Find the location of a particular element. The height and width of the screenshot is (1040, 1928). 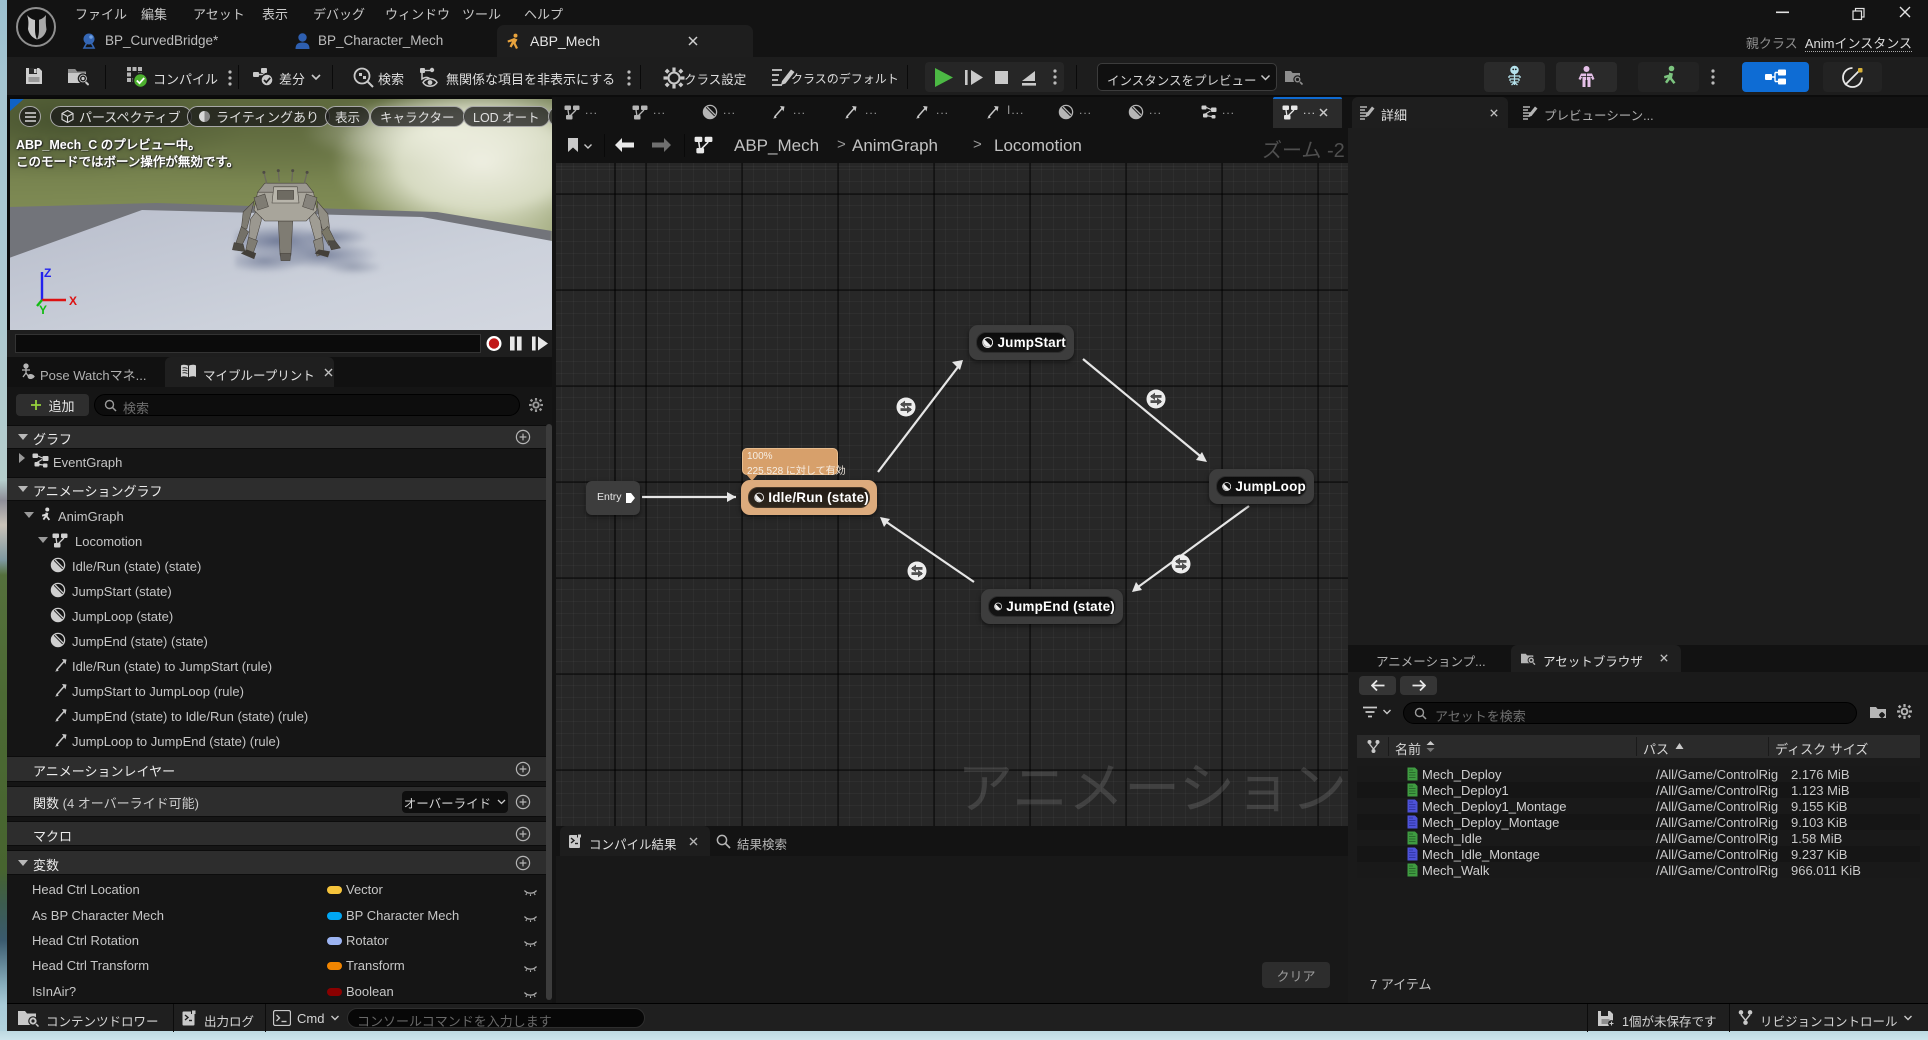

svg-text: Y is located at coordinates (43, 309).